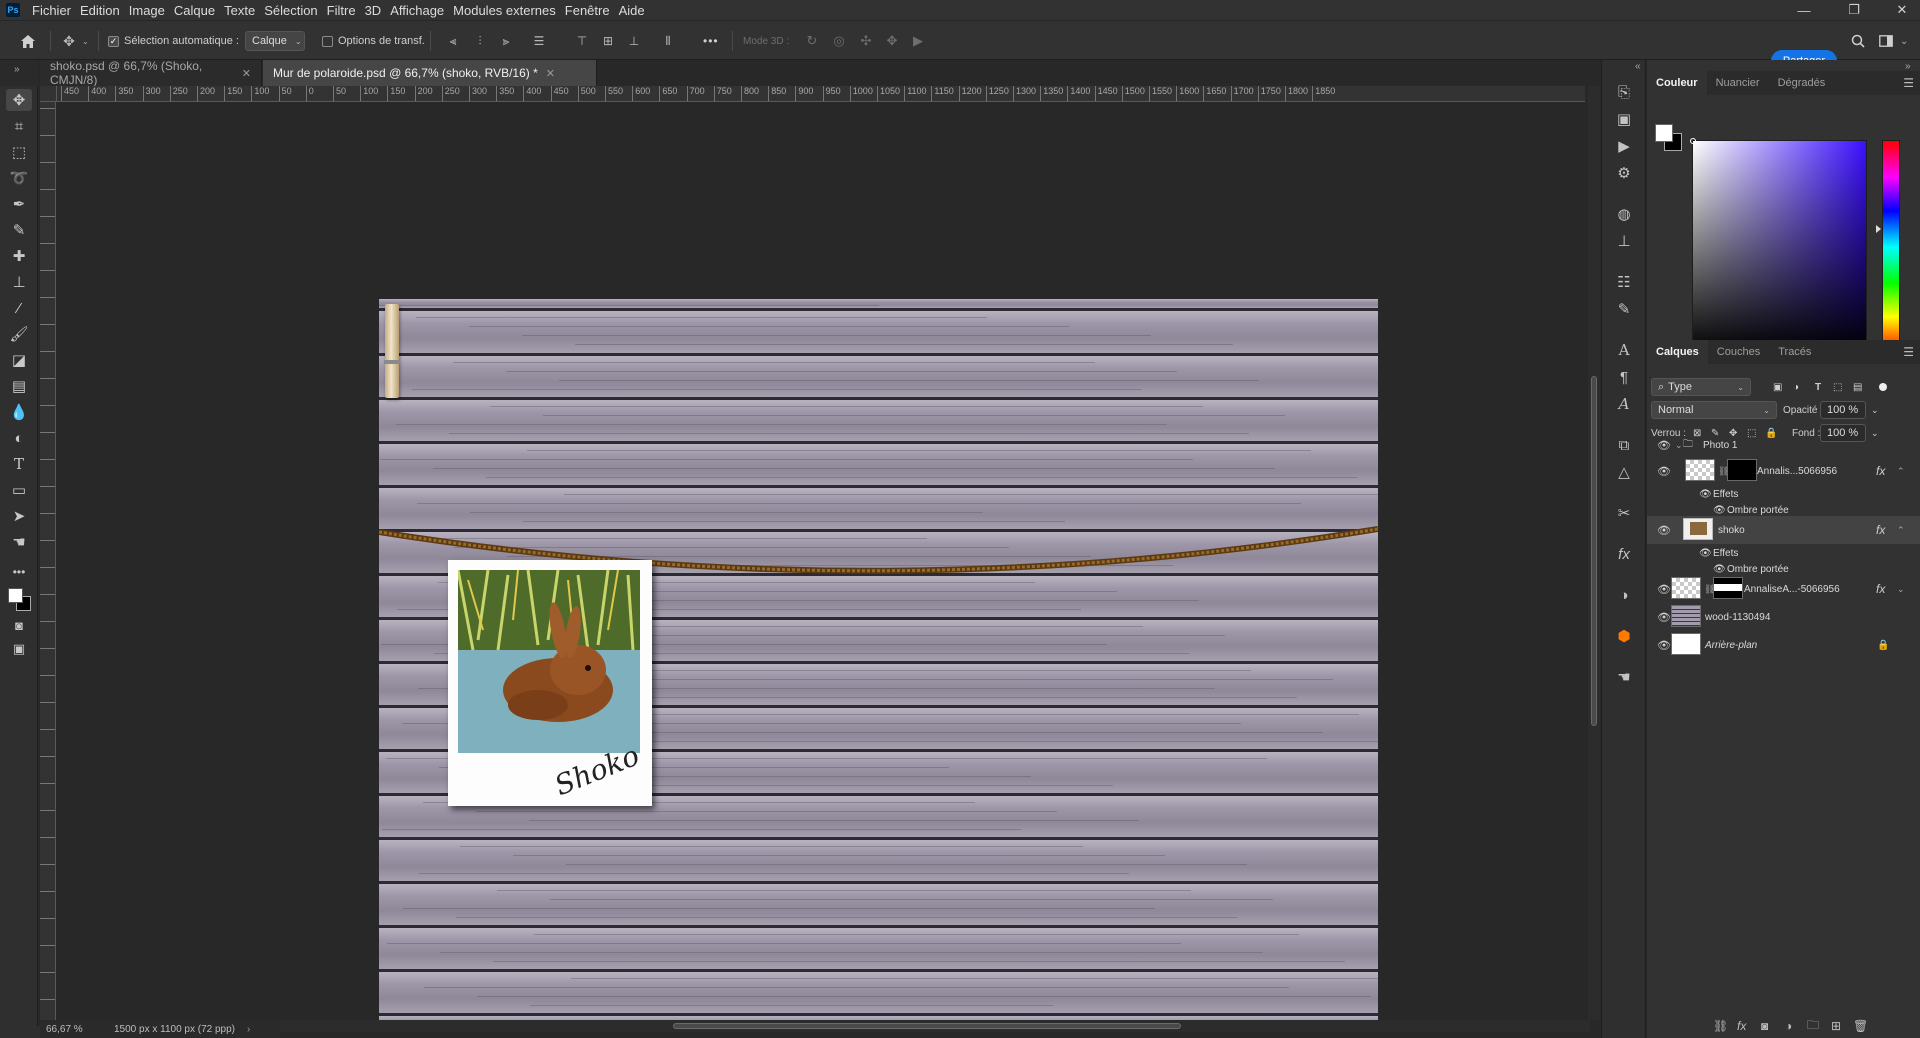 This screenshot has height=1038, width=1920. I want to click on transform-options-option: Options de transf., so click(373, 41).